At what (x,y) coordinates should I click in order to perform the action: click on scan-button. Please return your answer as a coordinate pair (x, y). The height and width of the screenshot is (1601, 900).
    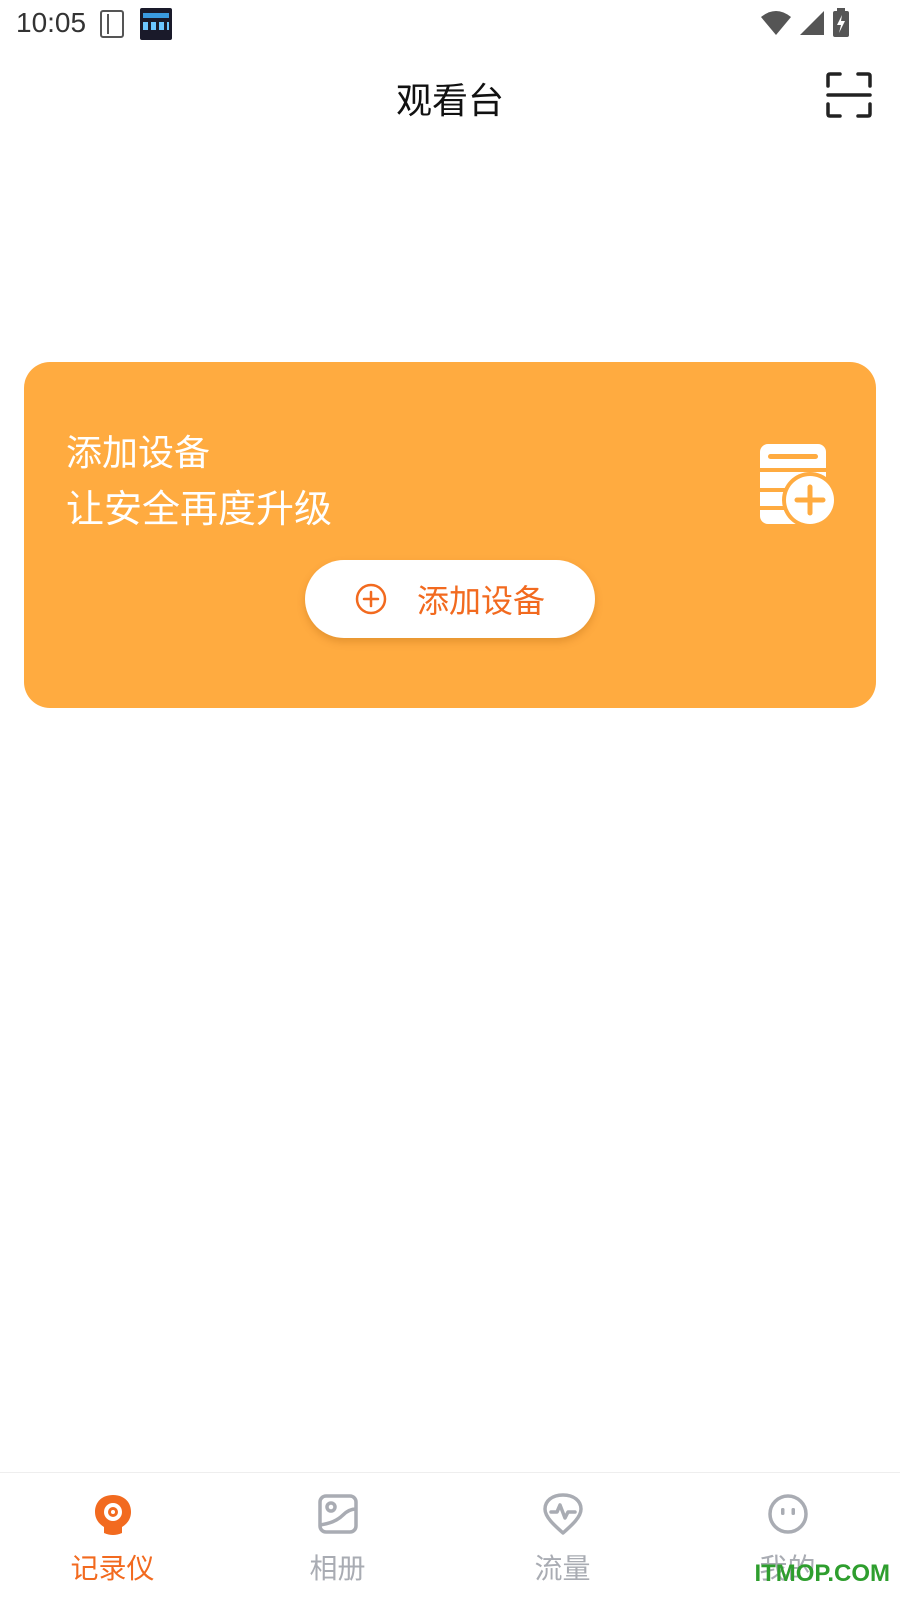
    Looking at the image, I should click on (849, 95).